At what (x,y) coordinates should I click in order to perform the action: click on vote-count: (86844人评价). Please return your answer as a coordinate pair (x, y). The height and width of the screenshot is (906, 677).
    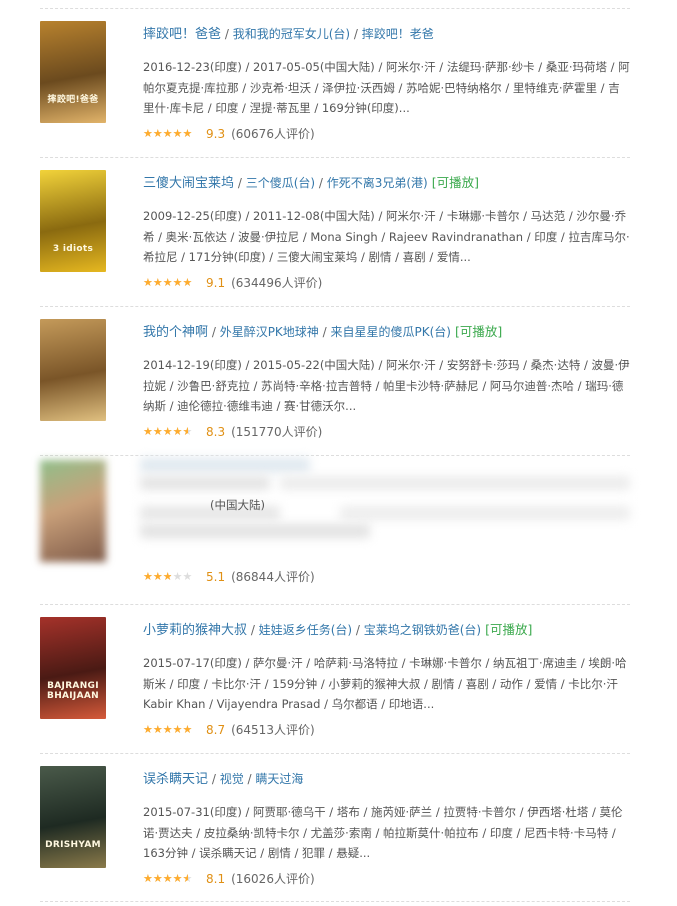
    Looking at the image, I should click on (273, 577).